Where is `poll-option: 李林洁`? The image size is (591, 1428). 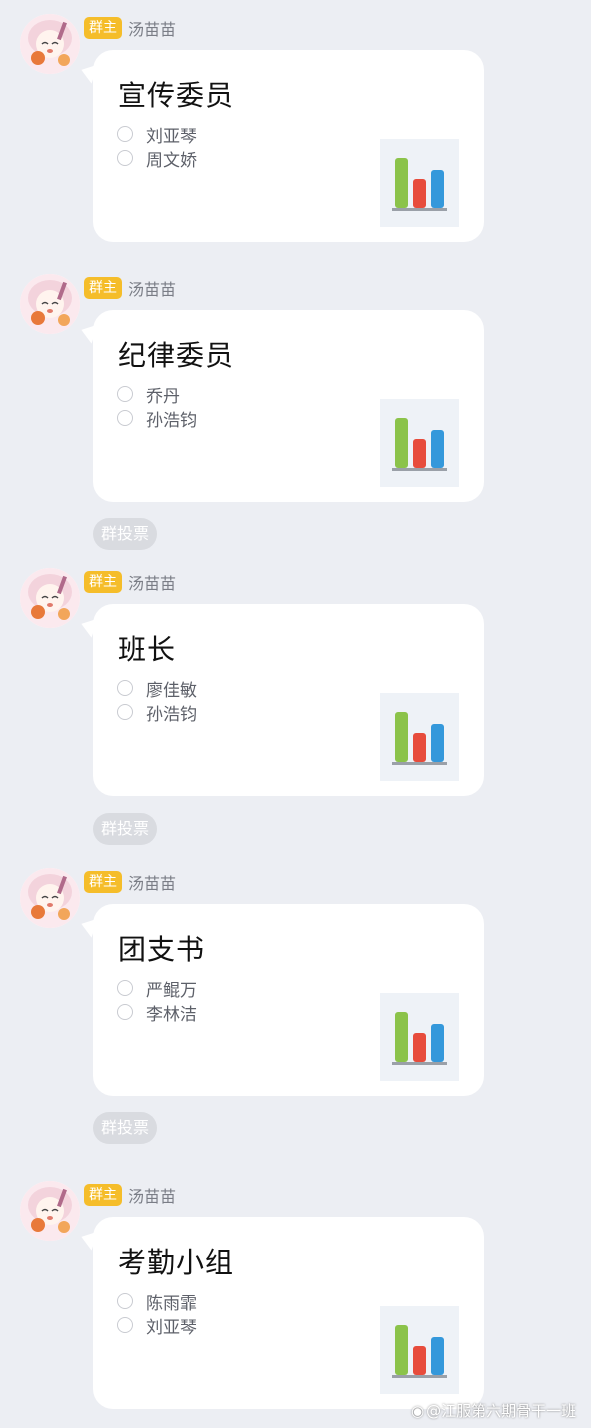
poll-option: 李林洁 is located at coordinates (157, 1012).